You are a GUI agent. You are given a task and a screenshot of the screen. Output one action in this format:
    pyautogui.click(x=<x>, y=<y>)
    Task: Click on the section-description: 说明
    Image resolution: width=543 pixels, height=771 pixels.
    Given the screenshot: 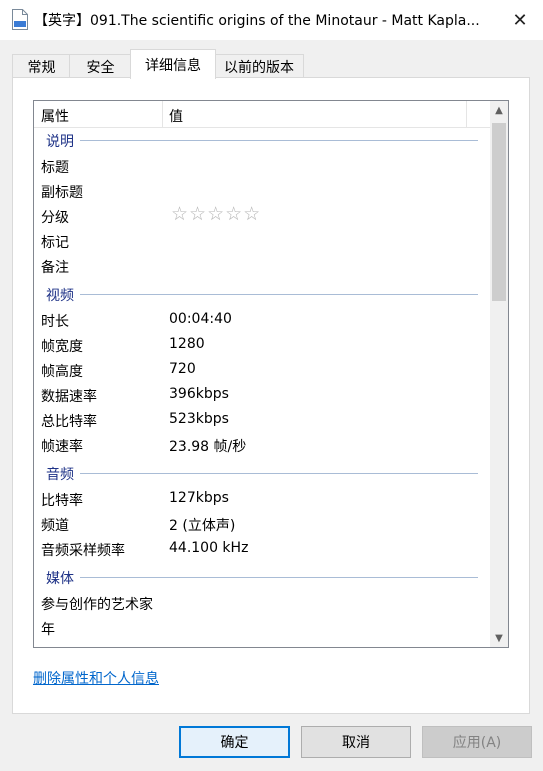 What is the action you would take?
    pyautogui.click(x=262, y=141)
    